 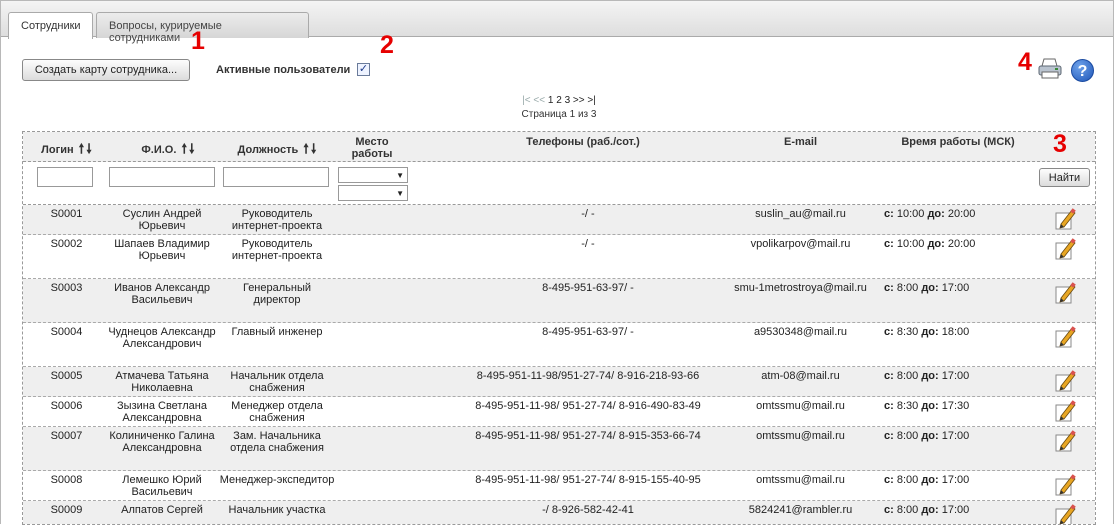 I want to click on annotation-1: 1, so click(x=198, y=41).